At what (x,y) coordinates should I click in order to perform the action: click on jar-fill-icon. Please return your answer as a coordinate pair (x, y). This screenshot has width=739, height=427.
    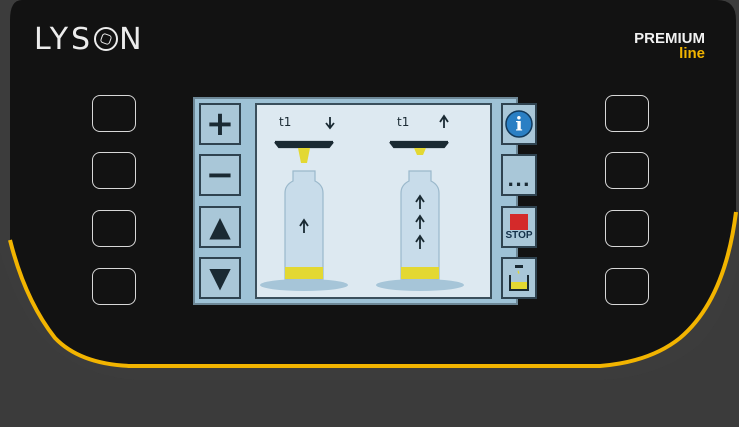
    Looking at the image, I should click on (519, 278).